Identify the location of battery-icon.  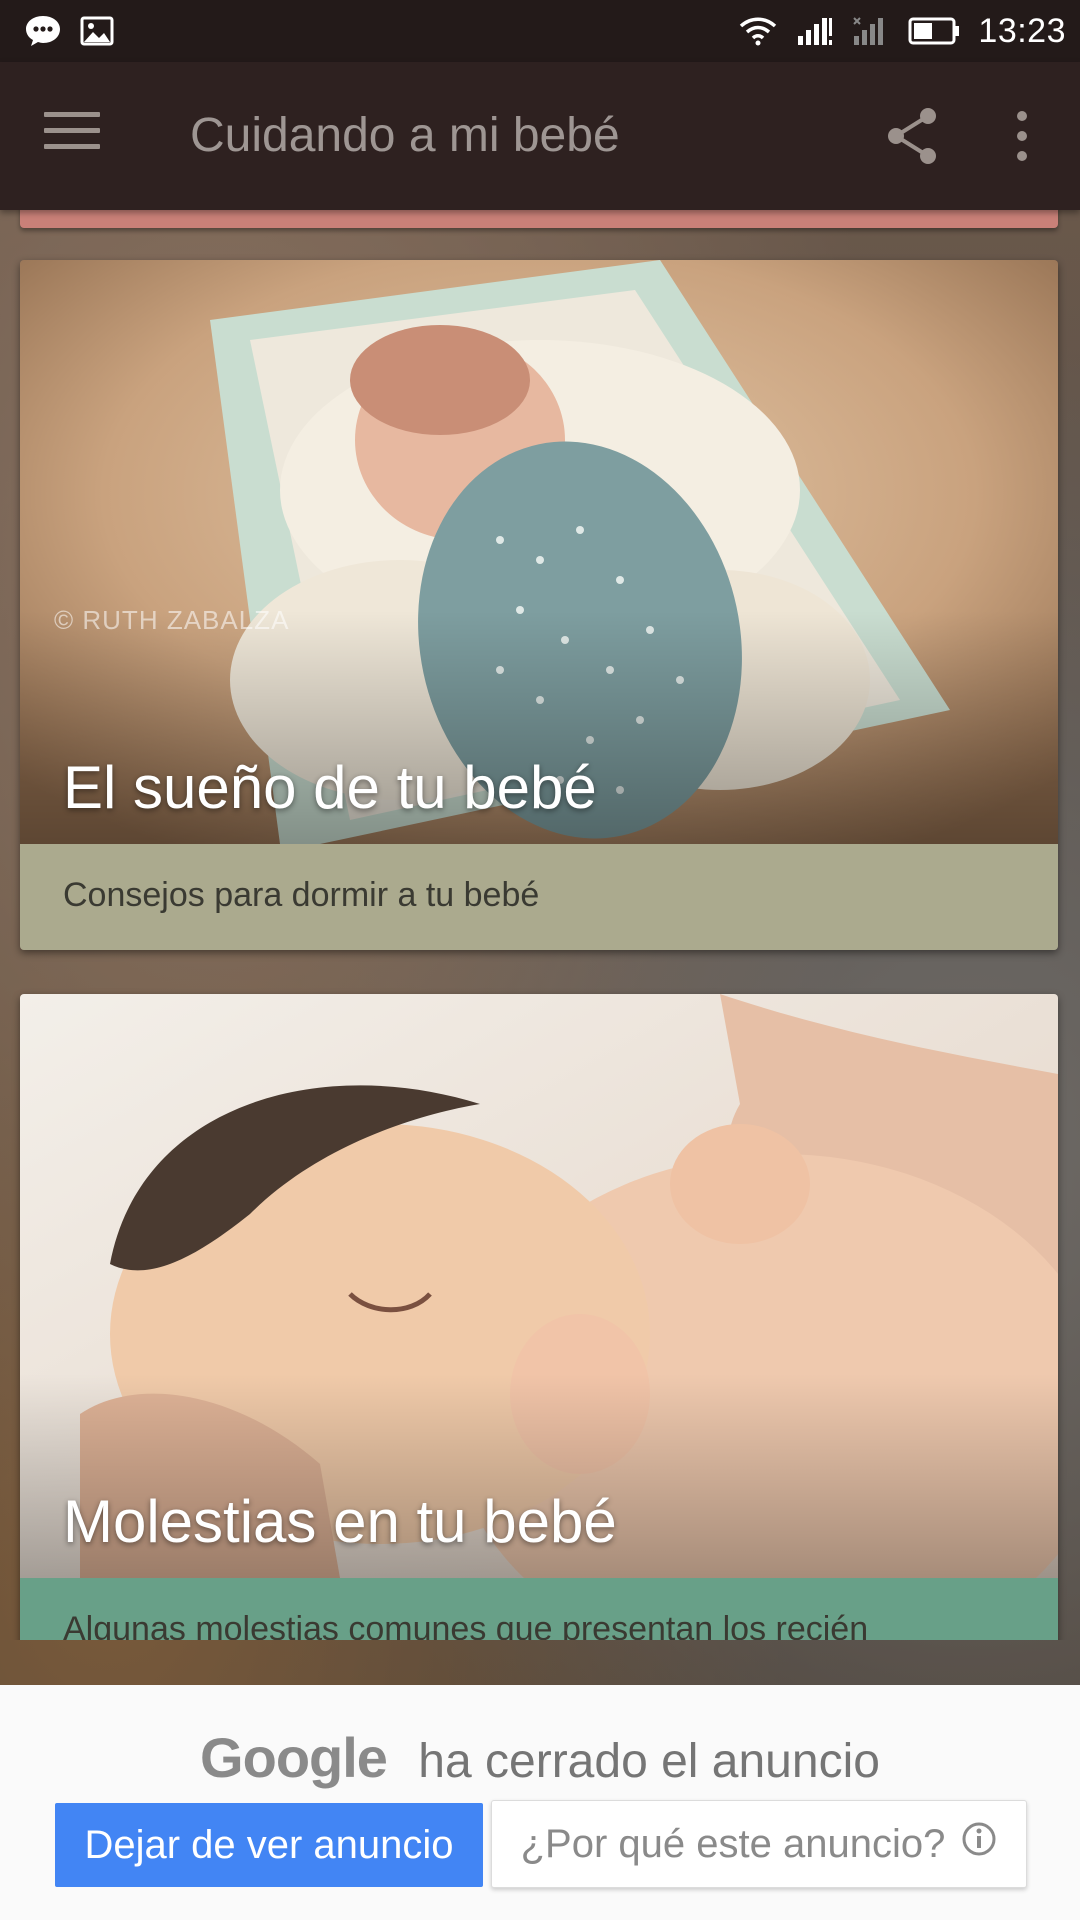
(934, 31).